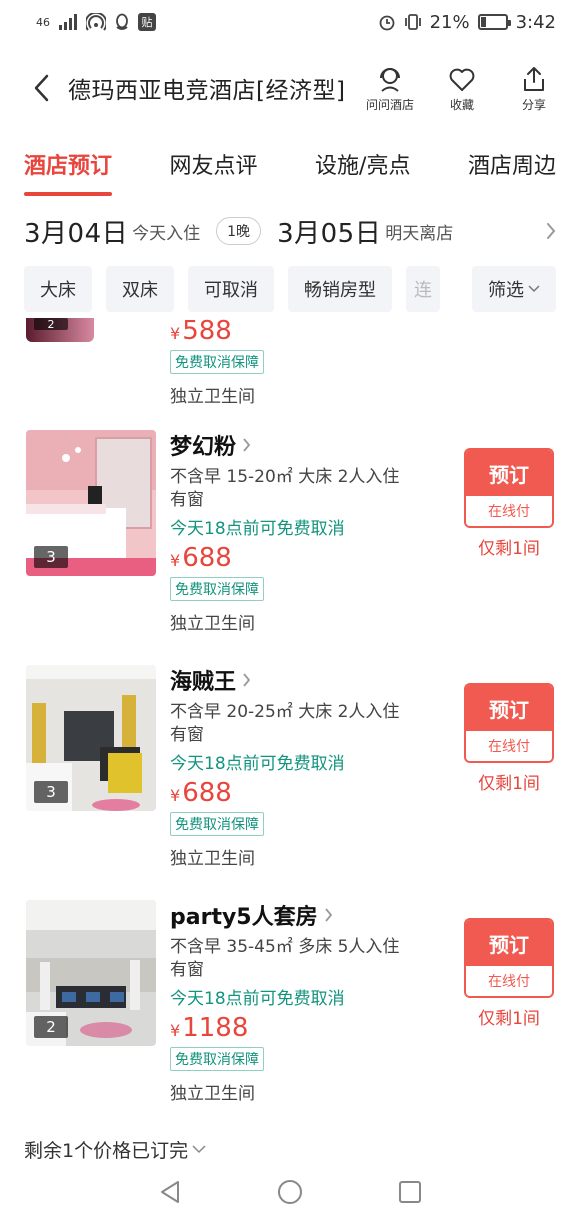  I want to click on nav-recents-button, so click(410, 1194).